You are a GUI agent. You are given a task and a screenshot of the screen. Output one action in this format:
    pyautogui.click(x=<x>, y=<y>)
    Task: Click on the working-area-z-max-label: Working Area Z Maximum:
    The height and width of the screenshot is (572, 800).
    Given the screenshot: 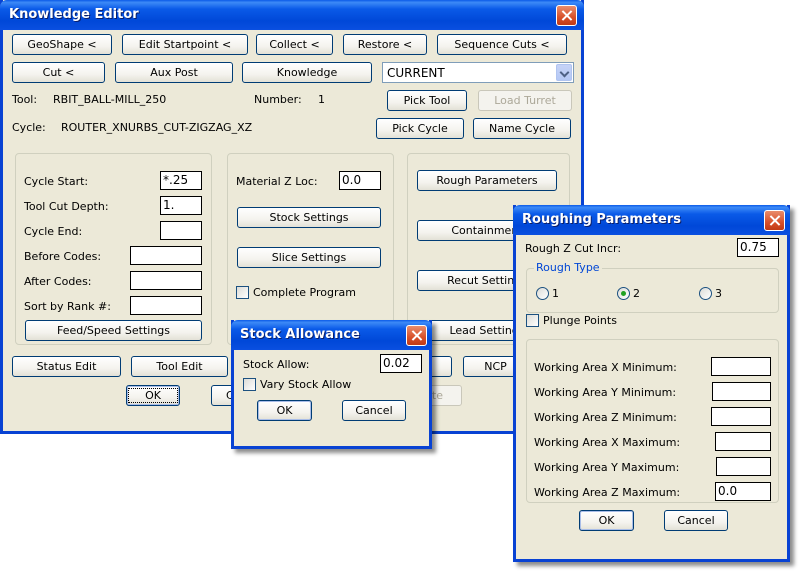 What is the action you would take?
    pyautogui.click(x=607, y=492)
    